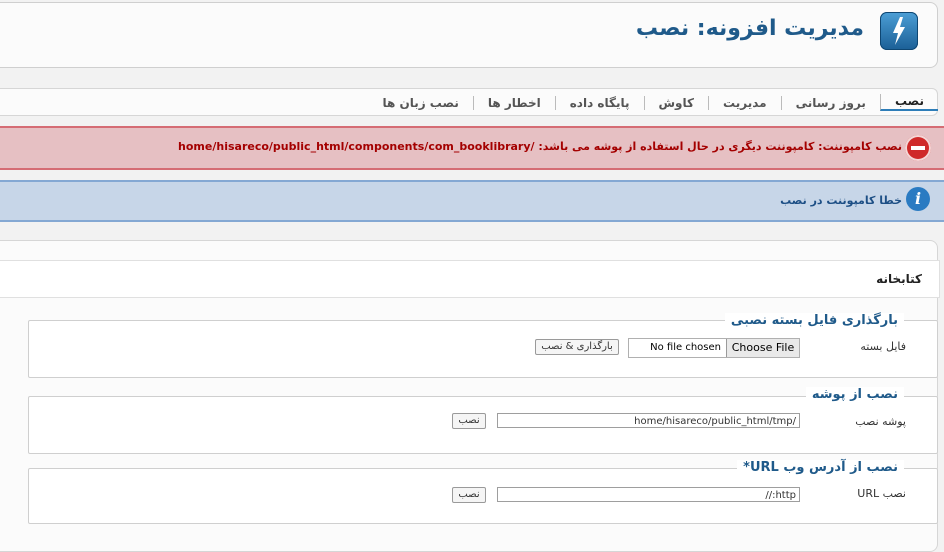 This screenshot has height=552, width=944. I want to click on section-title-bar, so click(470, 279).